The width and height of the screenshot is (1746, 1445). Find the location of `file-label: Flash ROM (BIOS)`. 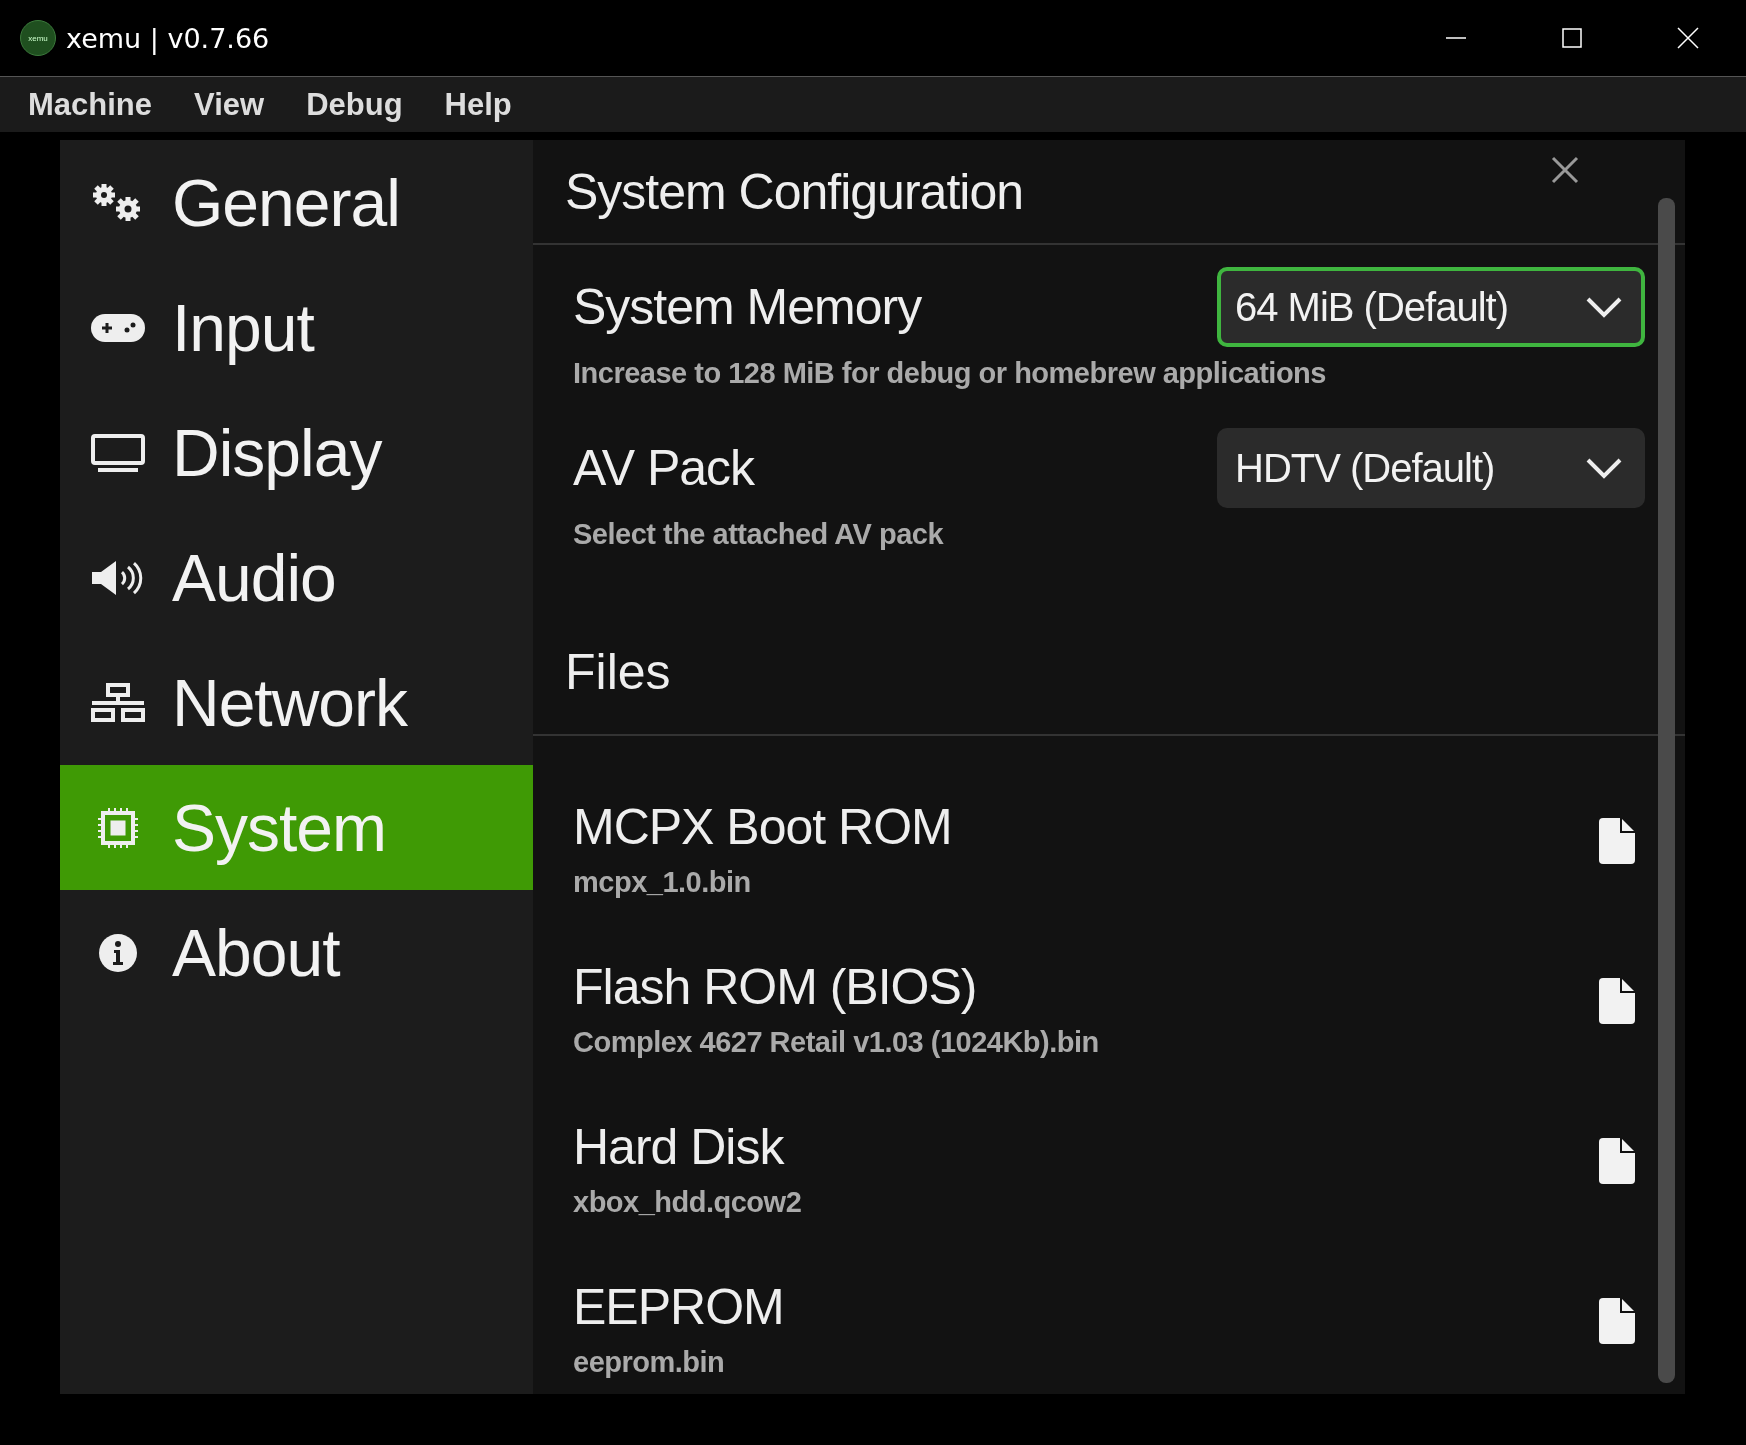

file-label: Flash ROM (BIOS) is located at coordinates (775, 986).